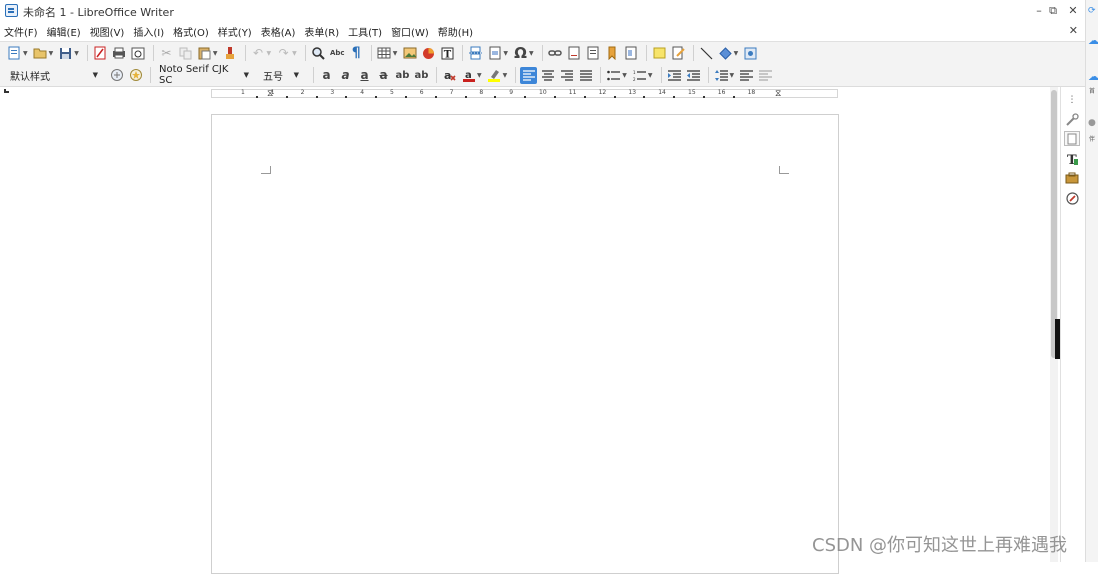 This screenshot has width=1098, height=574. I want to click on menu-table: 表格(A), so click(278, 31).